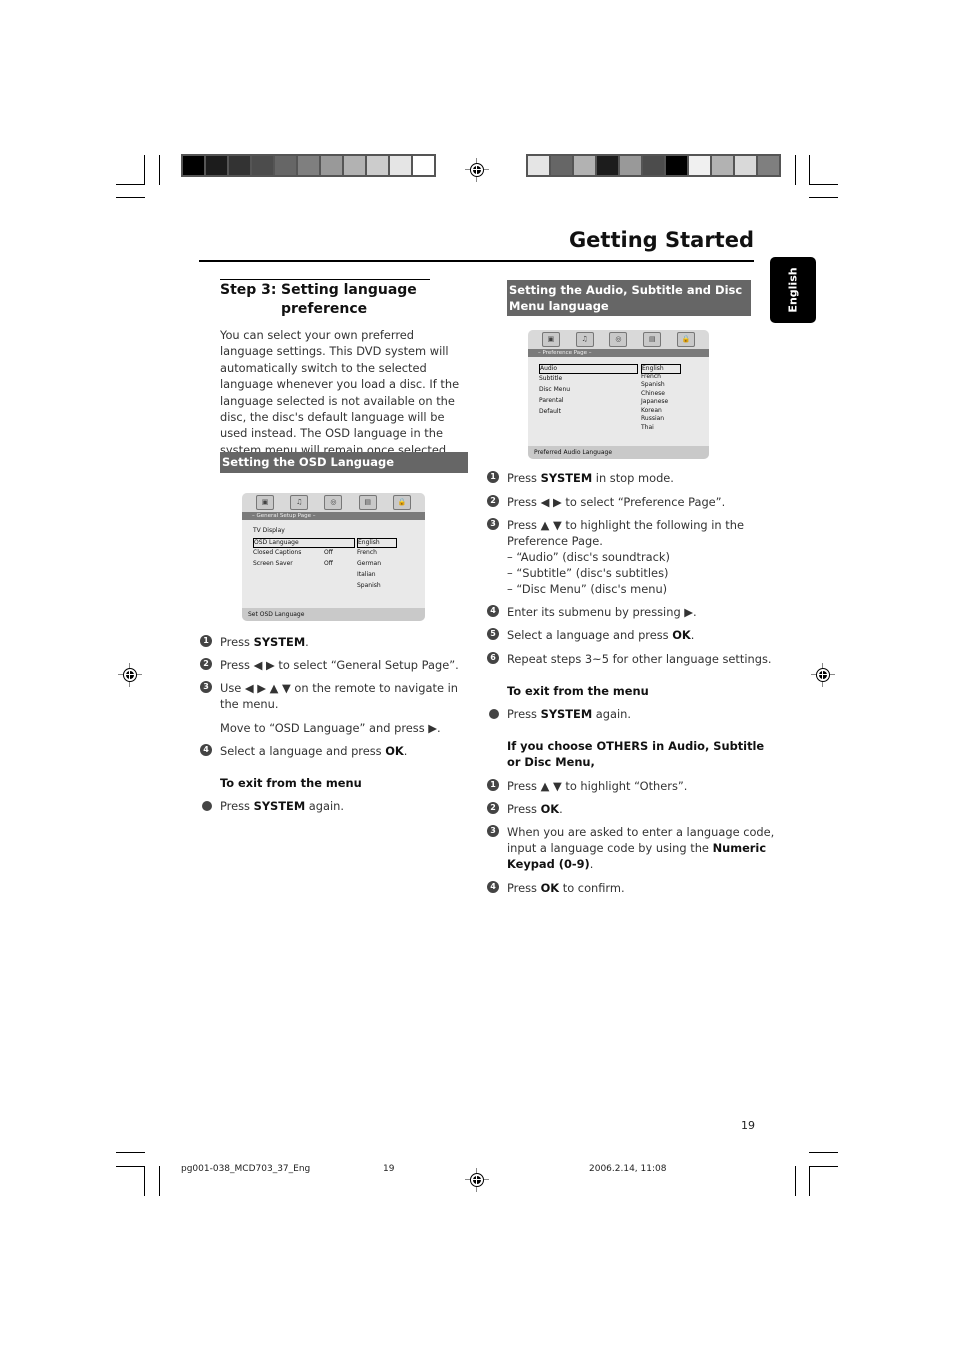 The width and height of the screenshot is (954, 1351). Describe the element at coordinates (340, 751) in the screenshot. I see `instruction-step: 4 Select a language and press OK.` at that location.